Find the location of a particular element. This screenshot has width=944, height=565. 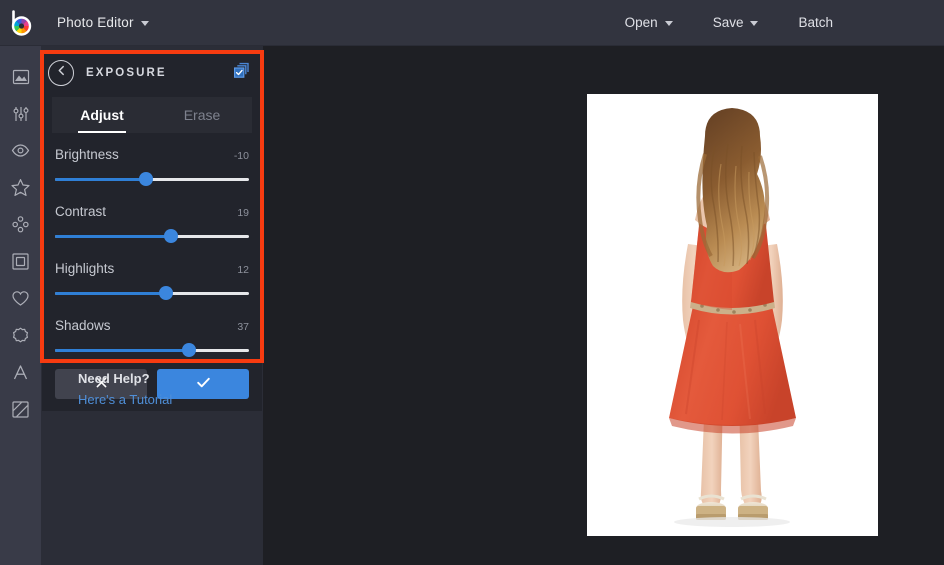

sliders-adjust-icon is located at coordinates (21, 114).